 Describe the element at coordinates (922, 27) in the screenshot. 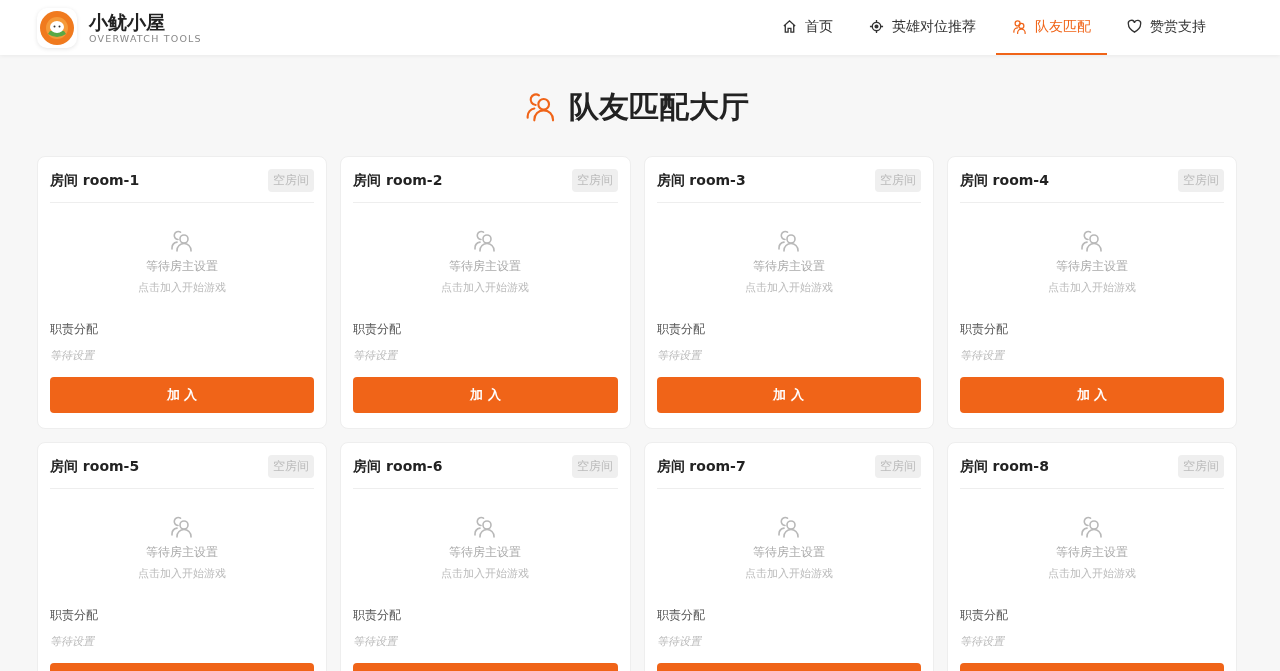

I see `nav-link: 英雄对位推荐` at that location.